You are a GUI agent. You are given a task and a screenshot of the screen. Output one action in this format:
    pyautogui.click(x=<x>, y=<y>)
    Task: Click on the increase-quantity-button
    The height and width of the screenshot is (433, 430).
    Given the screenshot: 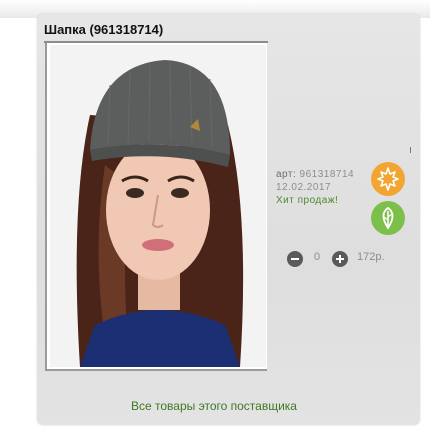 What is the action you would take?
    pyautogui.click(x=340, y=259)
    